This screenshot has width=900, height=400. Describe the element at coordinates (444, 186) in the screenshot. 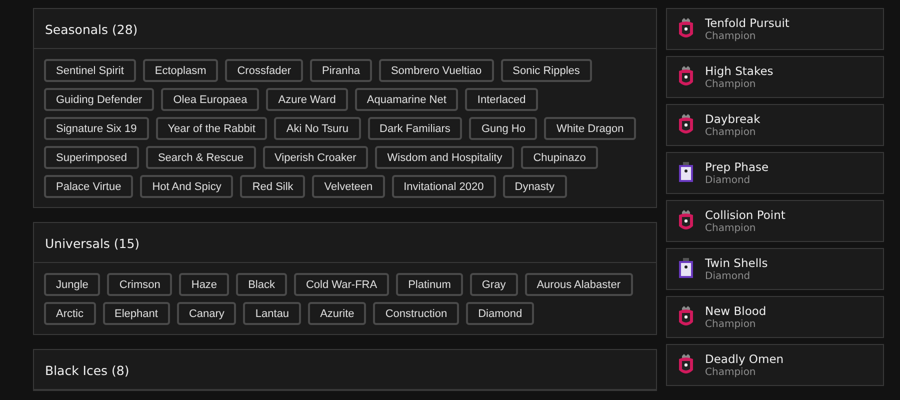

I see `tag-chip: Invitational 2020` at that location.